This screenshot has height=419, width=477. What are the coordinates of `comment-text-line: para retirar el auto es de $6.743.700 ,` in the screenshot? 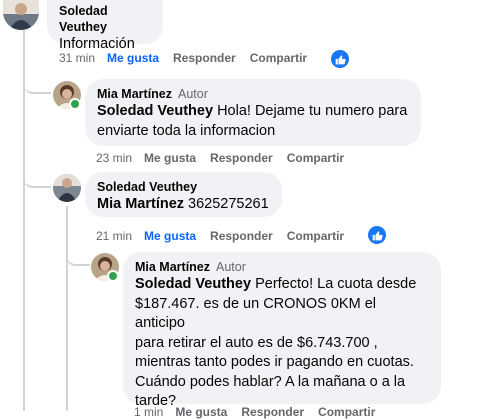 It's located at (256, 342).